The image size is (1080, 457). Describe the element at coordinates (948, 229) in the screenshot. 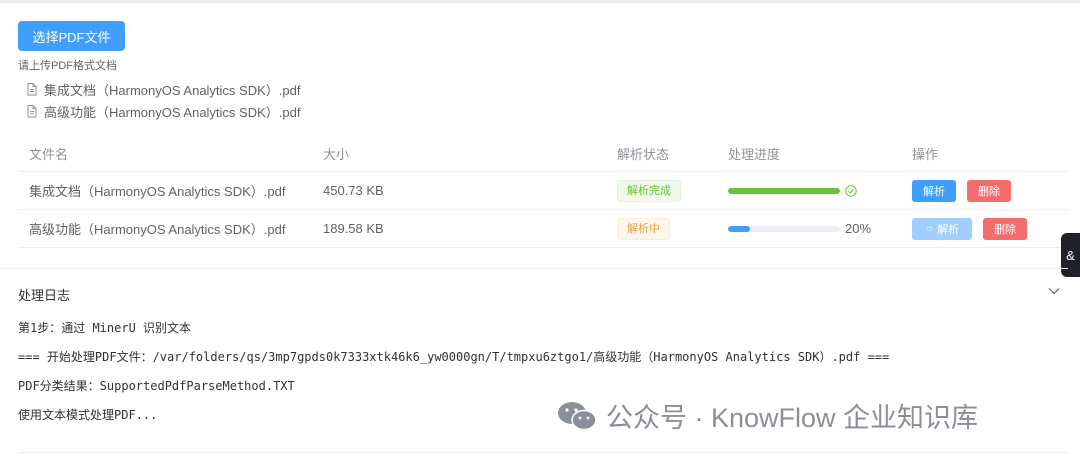

I see `parse-button-label: 解析` at that location.